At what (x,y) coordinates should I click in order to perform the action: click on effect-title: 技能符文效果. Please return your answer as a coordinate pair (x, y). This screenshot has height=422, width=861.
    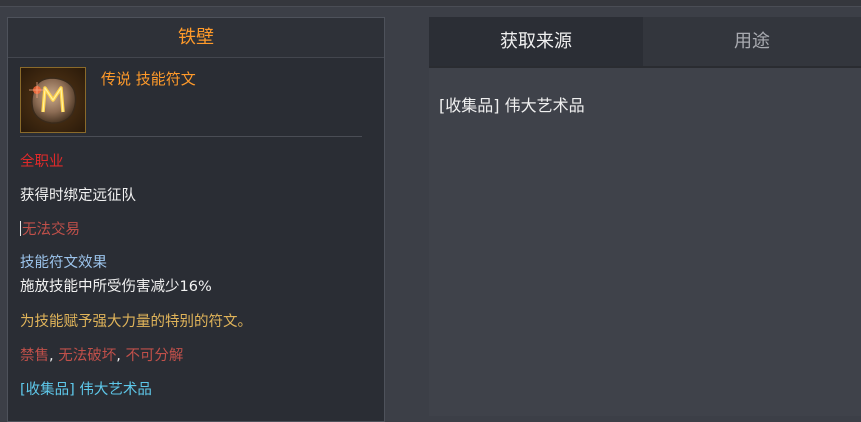
    Looking at the image, I should click on (63, 263).